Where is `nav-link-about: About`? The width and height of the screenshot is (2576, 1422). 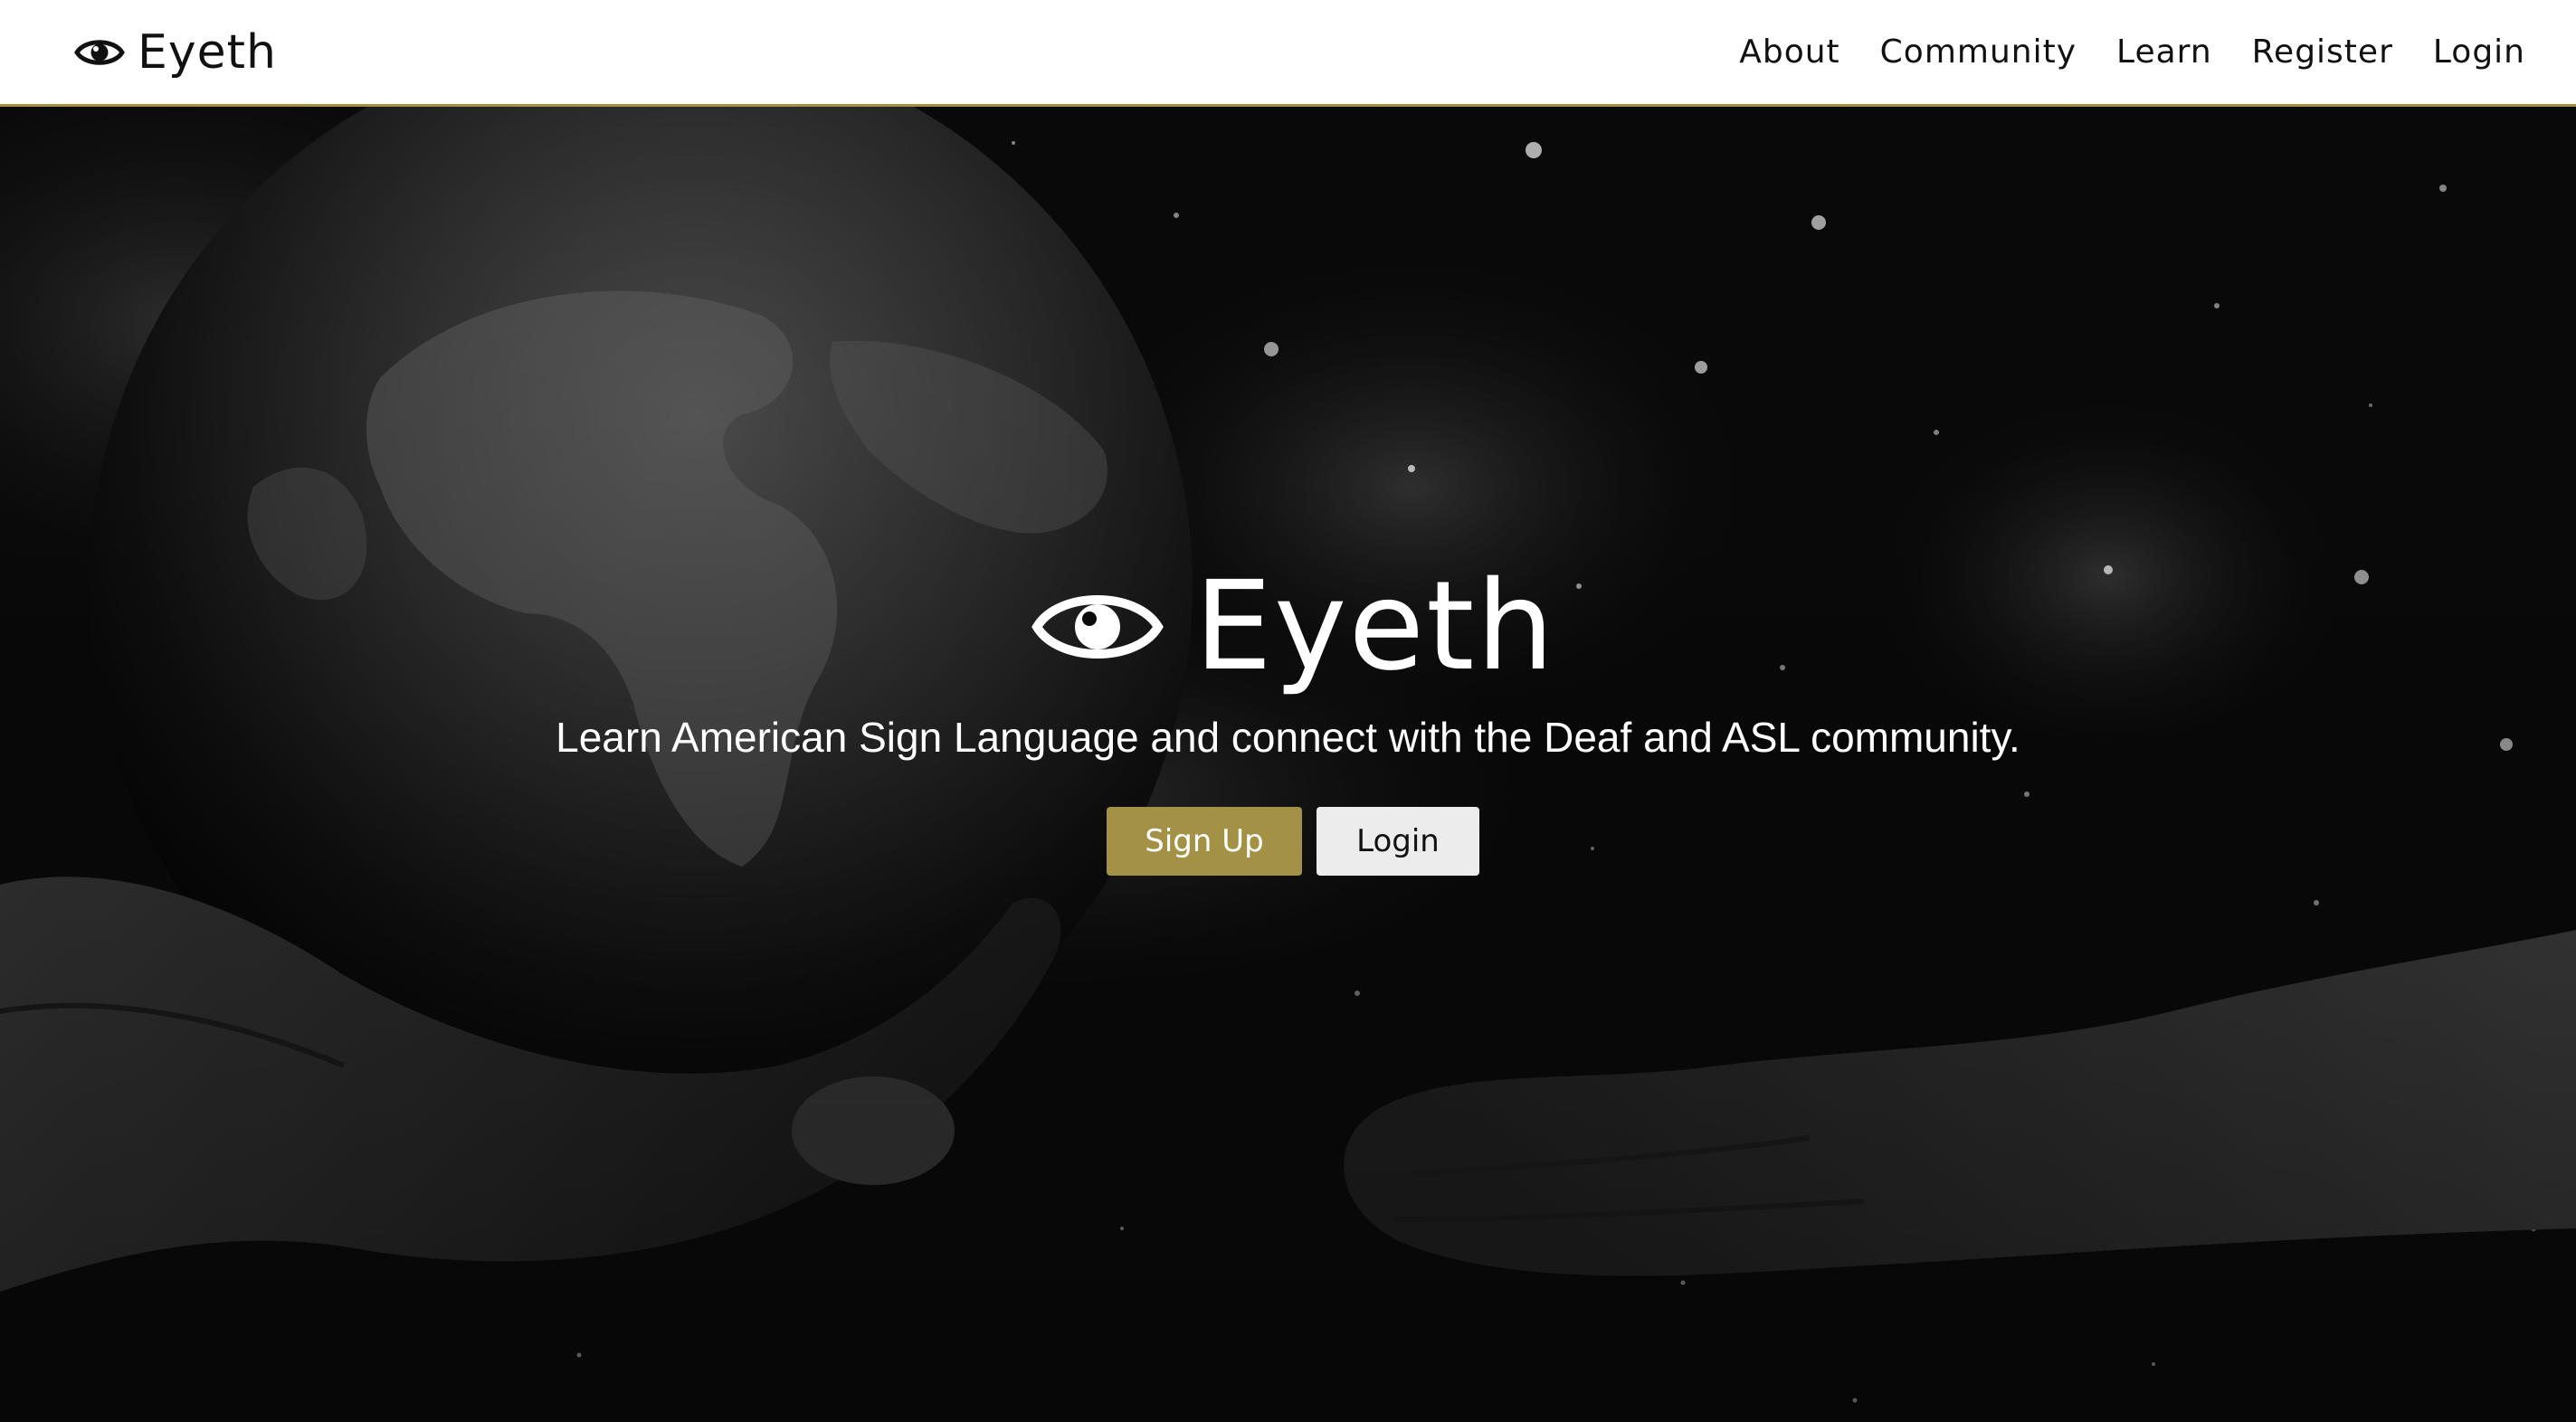 nav-link-about: About is located at coordinates (1789, 52).